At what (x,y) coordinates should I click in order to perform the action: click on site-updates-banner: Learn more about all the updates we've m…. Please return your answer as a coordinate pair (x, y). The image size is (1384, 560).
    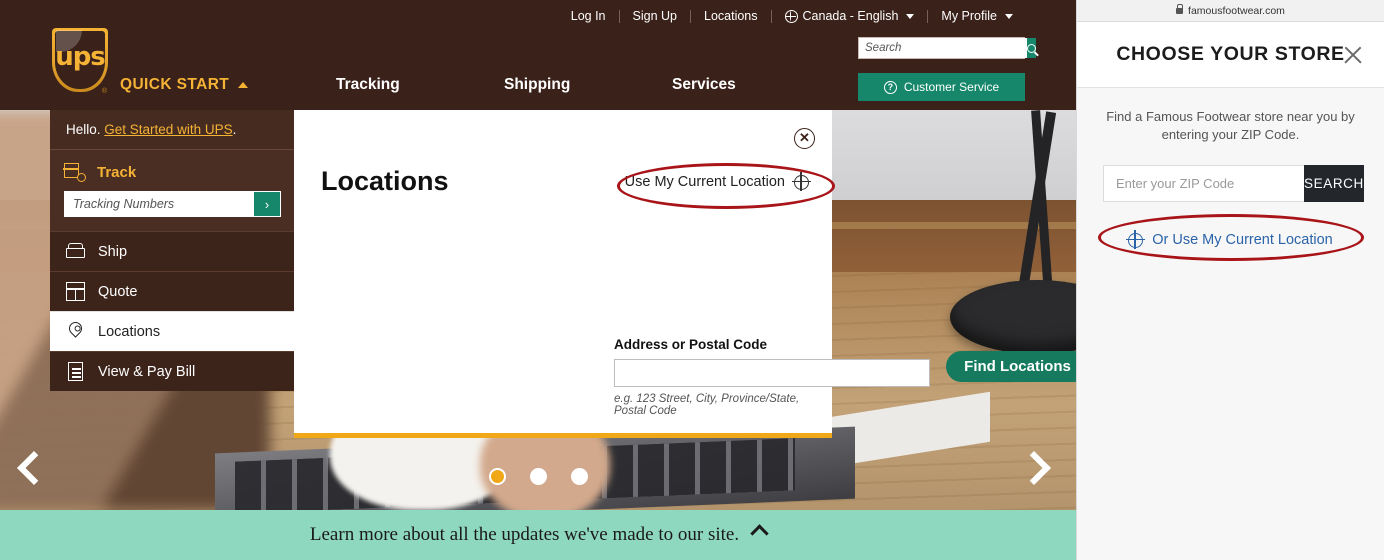
    Looking at the image, I should click on (538, 535).